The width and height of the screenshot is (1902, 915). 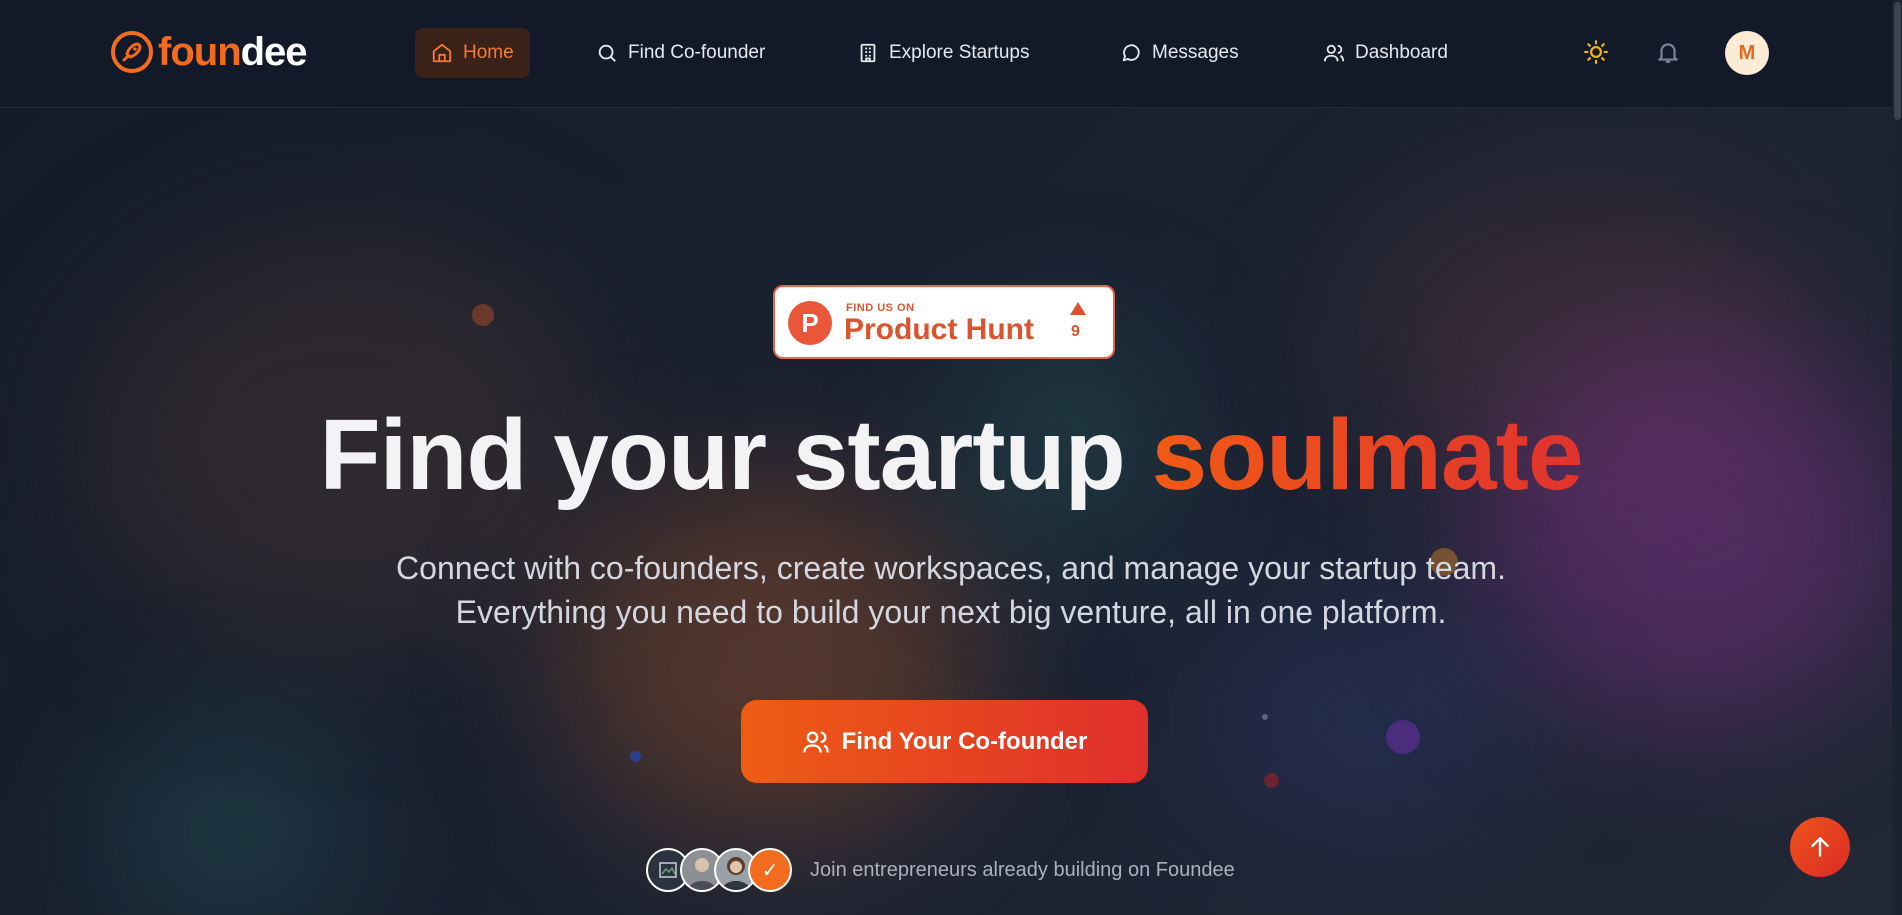 I want to click on upvote-arrow-icon, so click(x=1078, y=308).